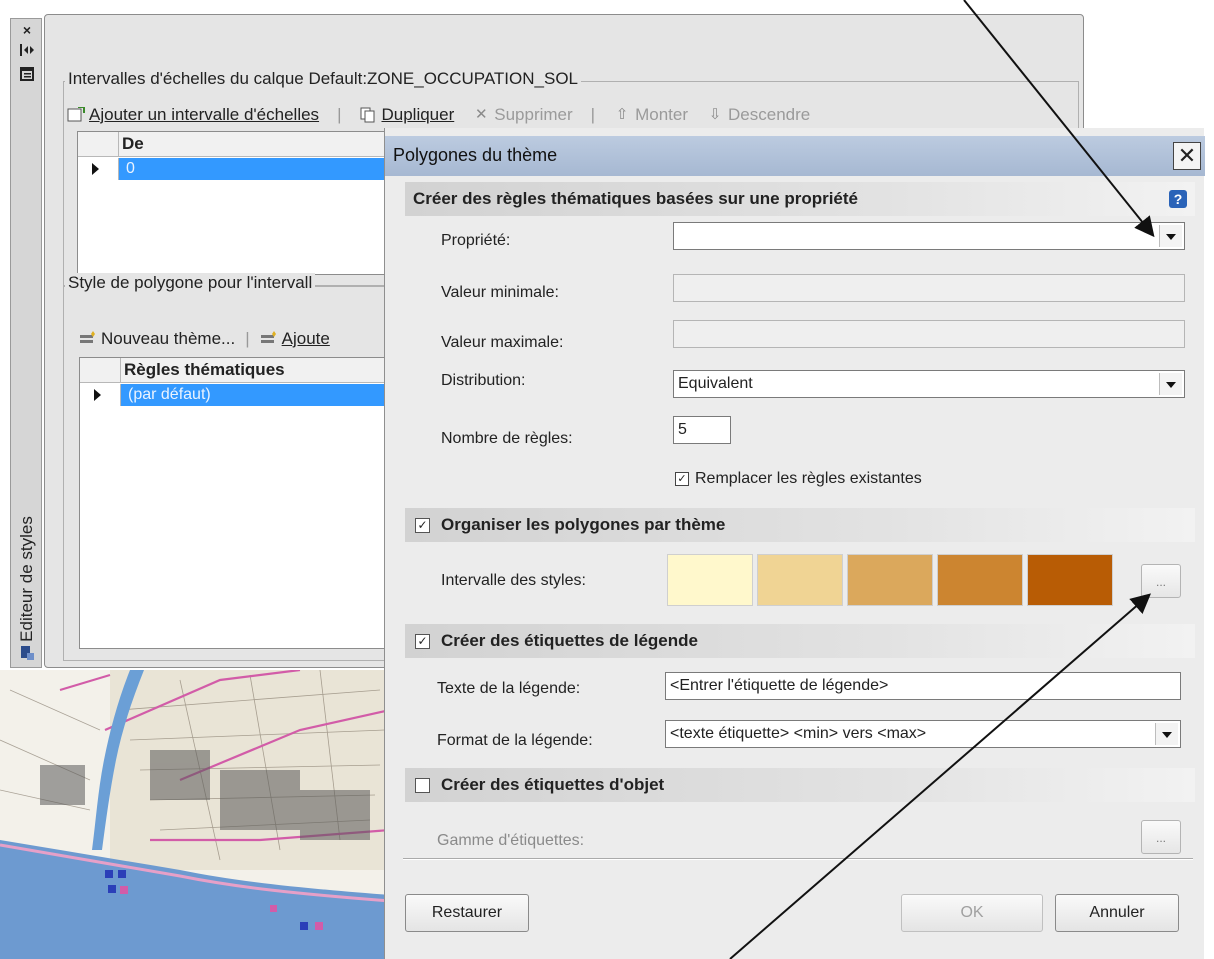 The width and height of the screenshot is (1214, 959). What do you see at coordinates (483, 380) in the screenshot?
I see `distribution-label: Distribution:` at bounding box center [483, 380].